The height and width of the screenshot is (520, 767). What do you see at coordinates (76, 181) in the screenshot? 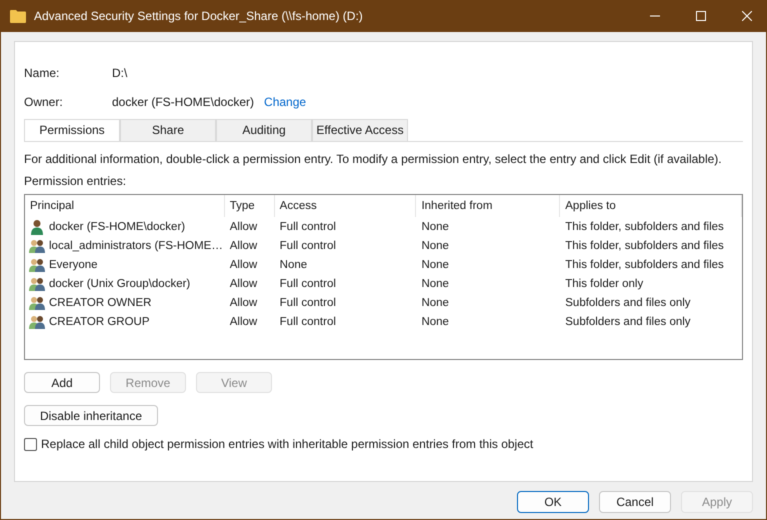
I see `entries-label: Permission entries:` at bounding box center [76, 181].